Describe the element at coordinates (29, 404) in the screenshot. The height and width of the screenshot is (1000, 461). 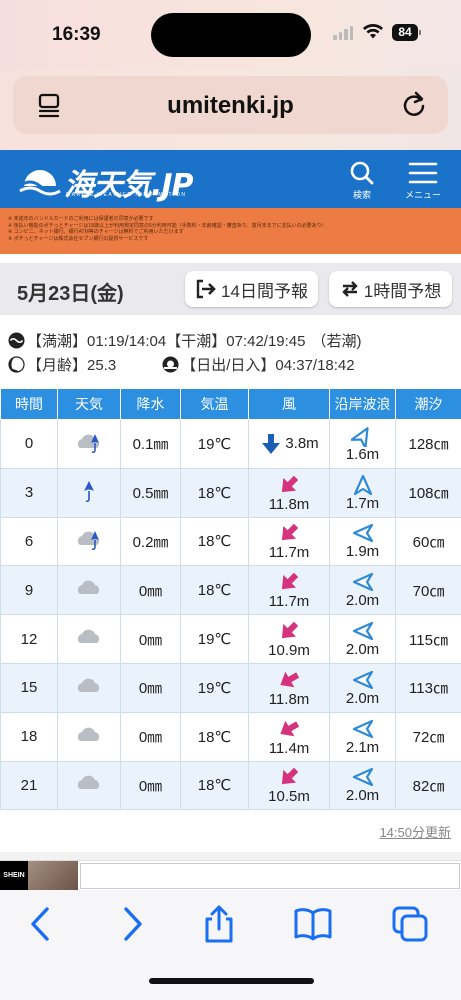
I see `col-header-time: 時間` at that location.